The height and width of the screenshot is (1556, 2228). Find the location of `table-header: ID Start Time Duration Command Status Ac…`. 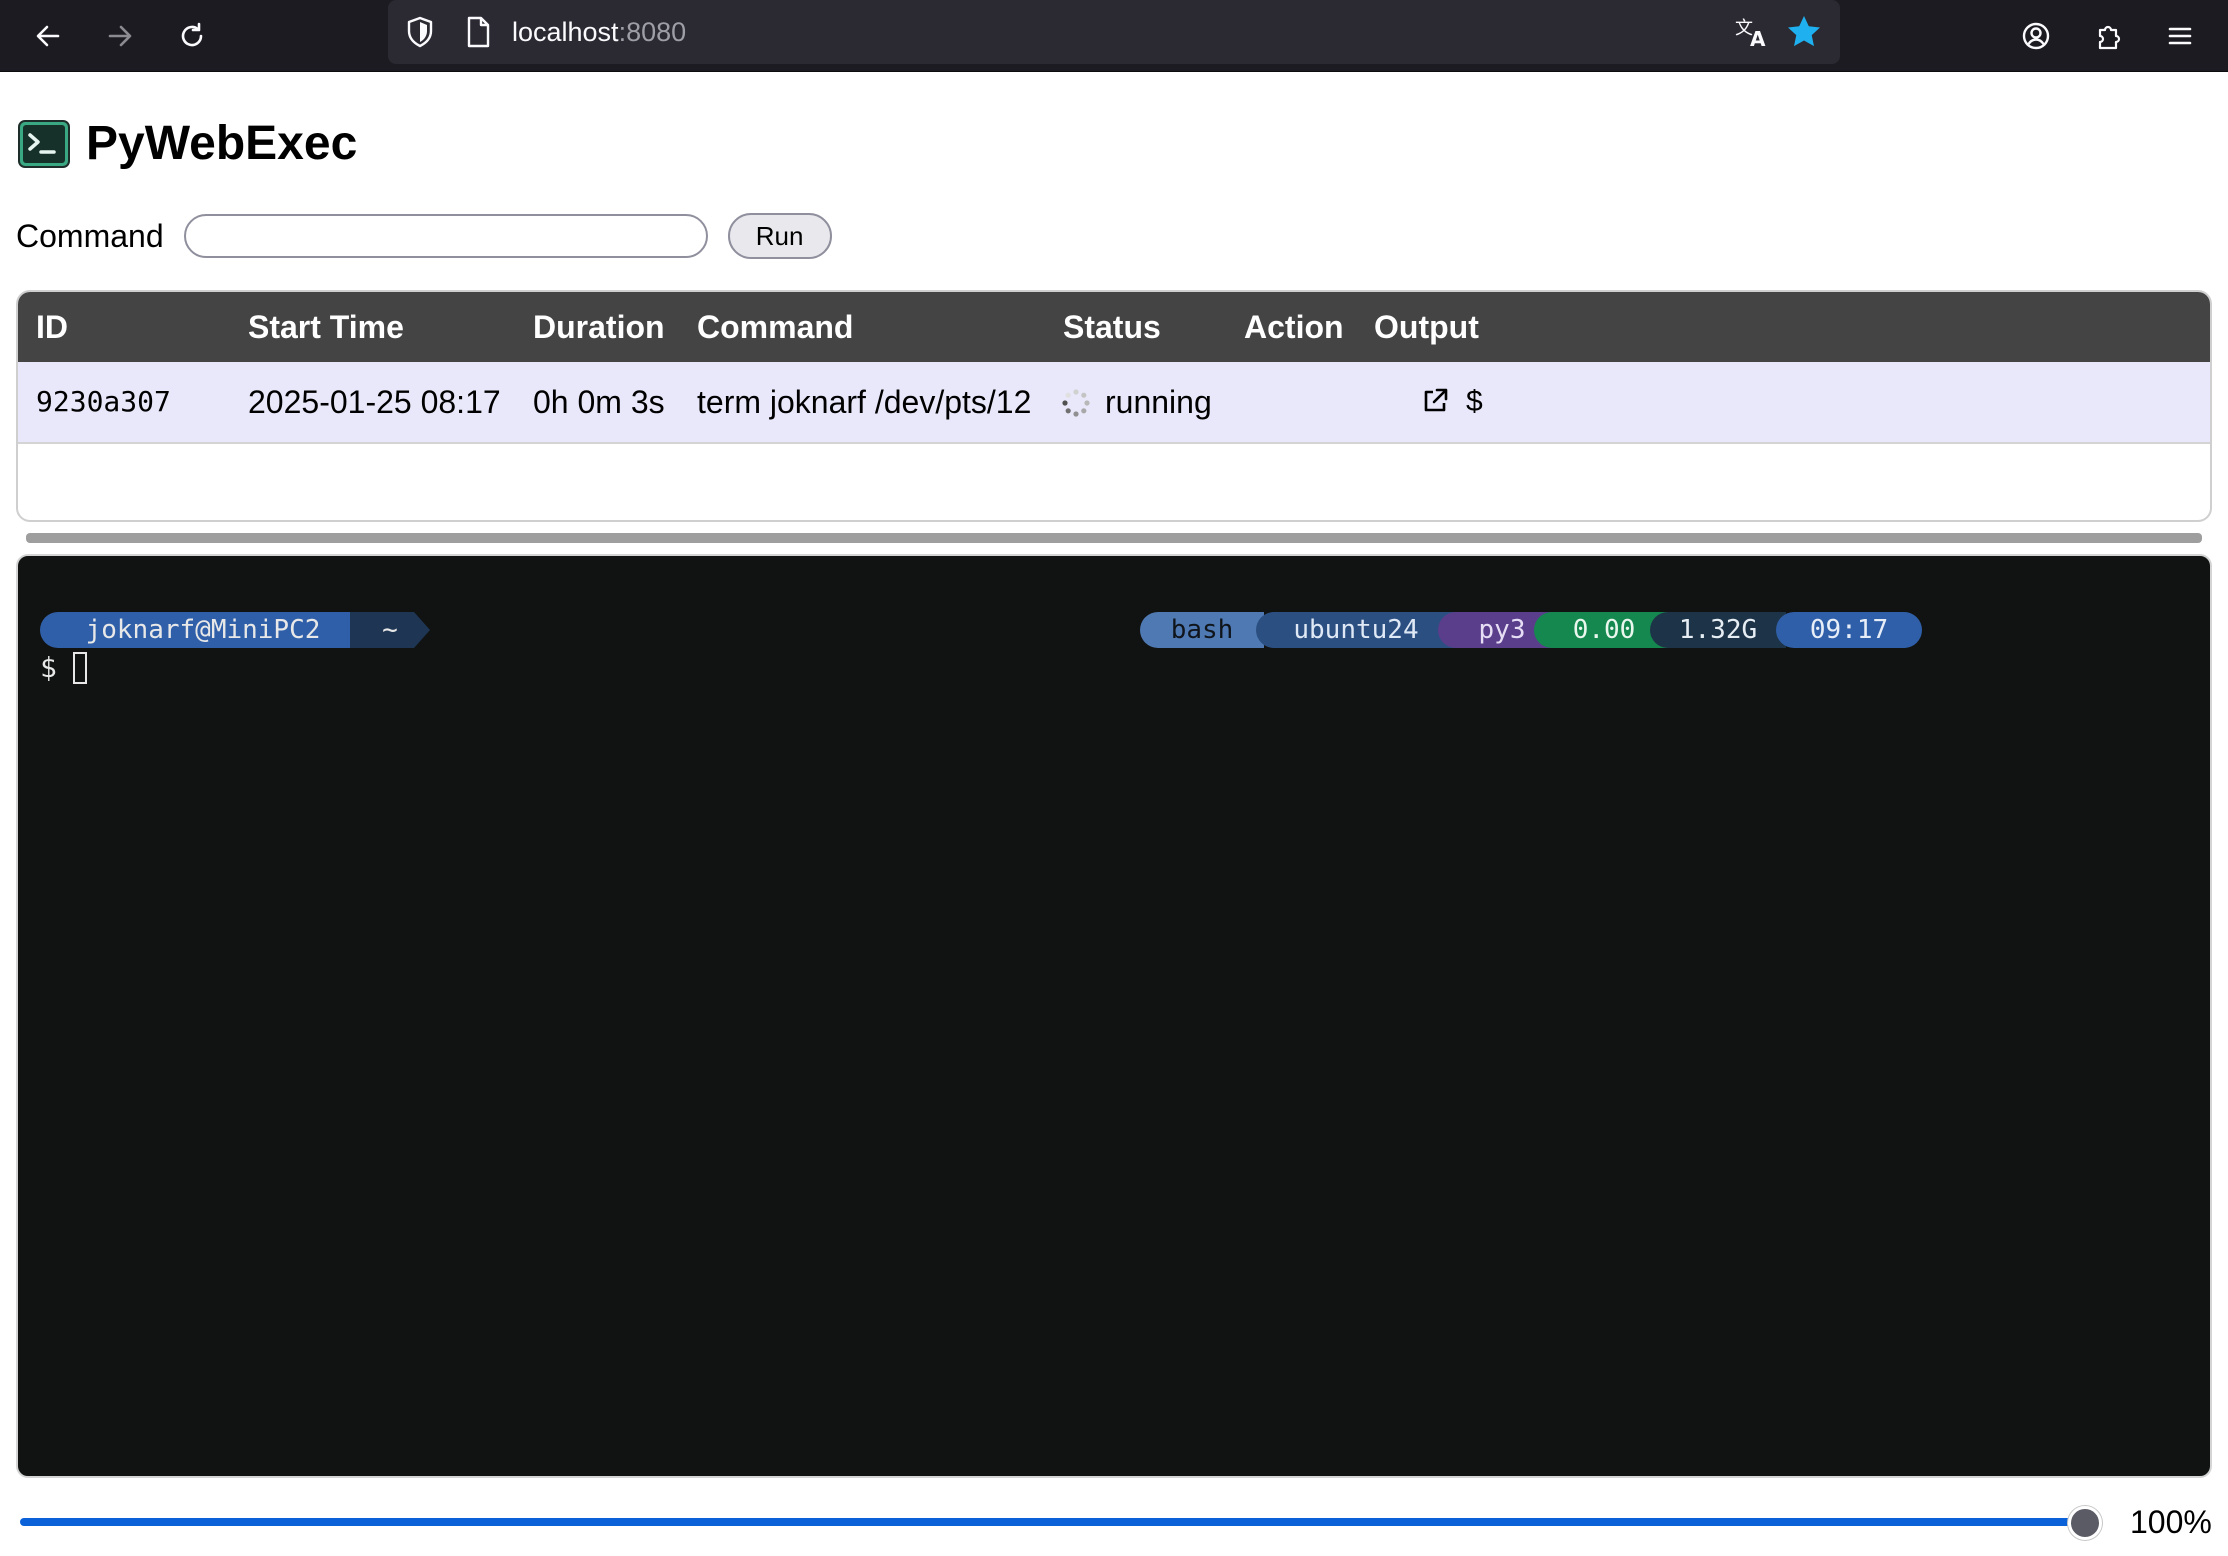

table-header: ID Start Time Duration Command Status Ac… is located at coordinates (1114, 327).